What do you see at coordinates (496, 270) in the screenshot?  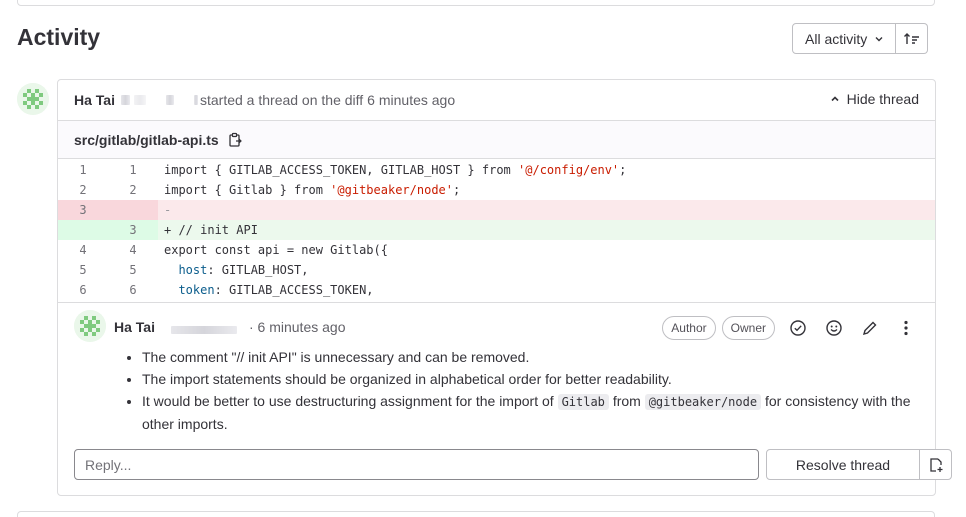 I see `diff-line: 5 5 host: GITLAB_HOST,` at bounding box center [496, 270].